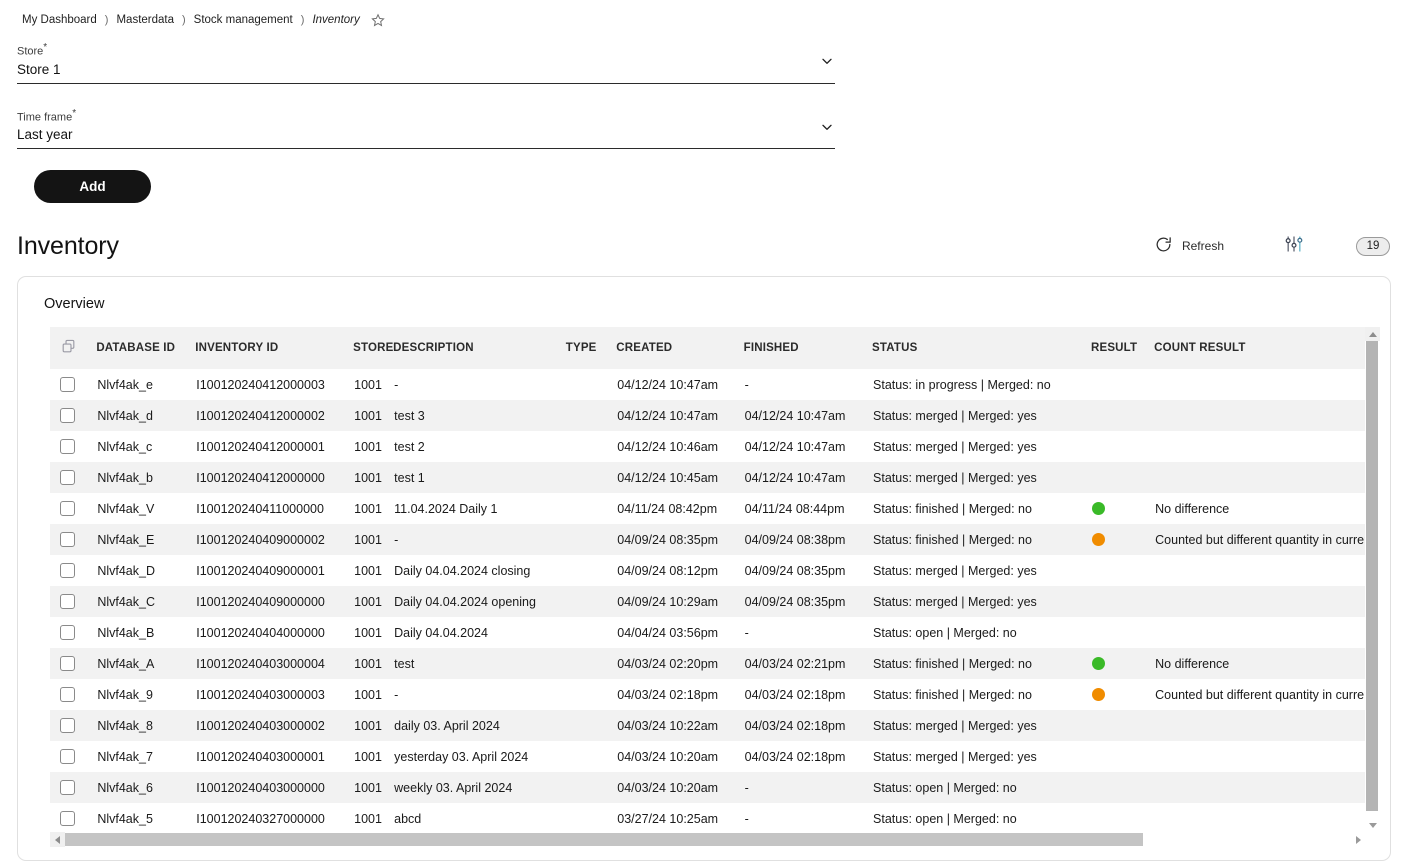 This screenshot has width=1408, height=861. What do you see at coordinates (604, 840) in the screenshot?
I see `horizontal-scrollbar-thumb` at bounding box center [604, 840].